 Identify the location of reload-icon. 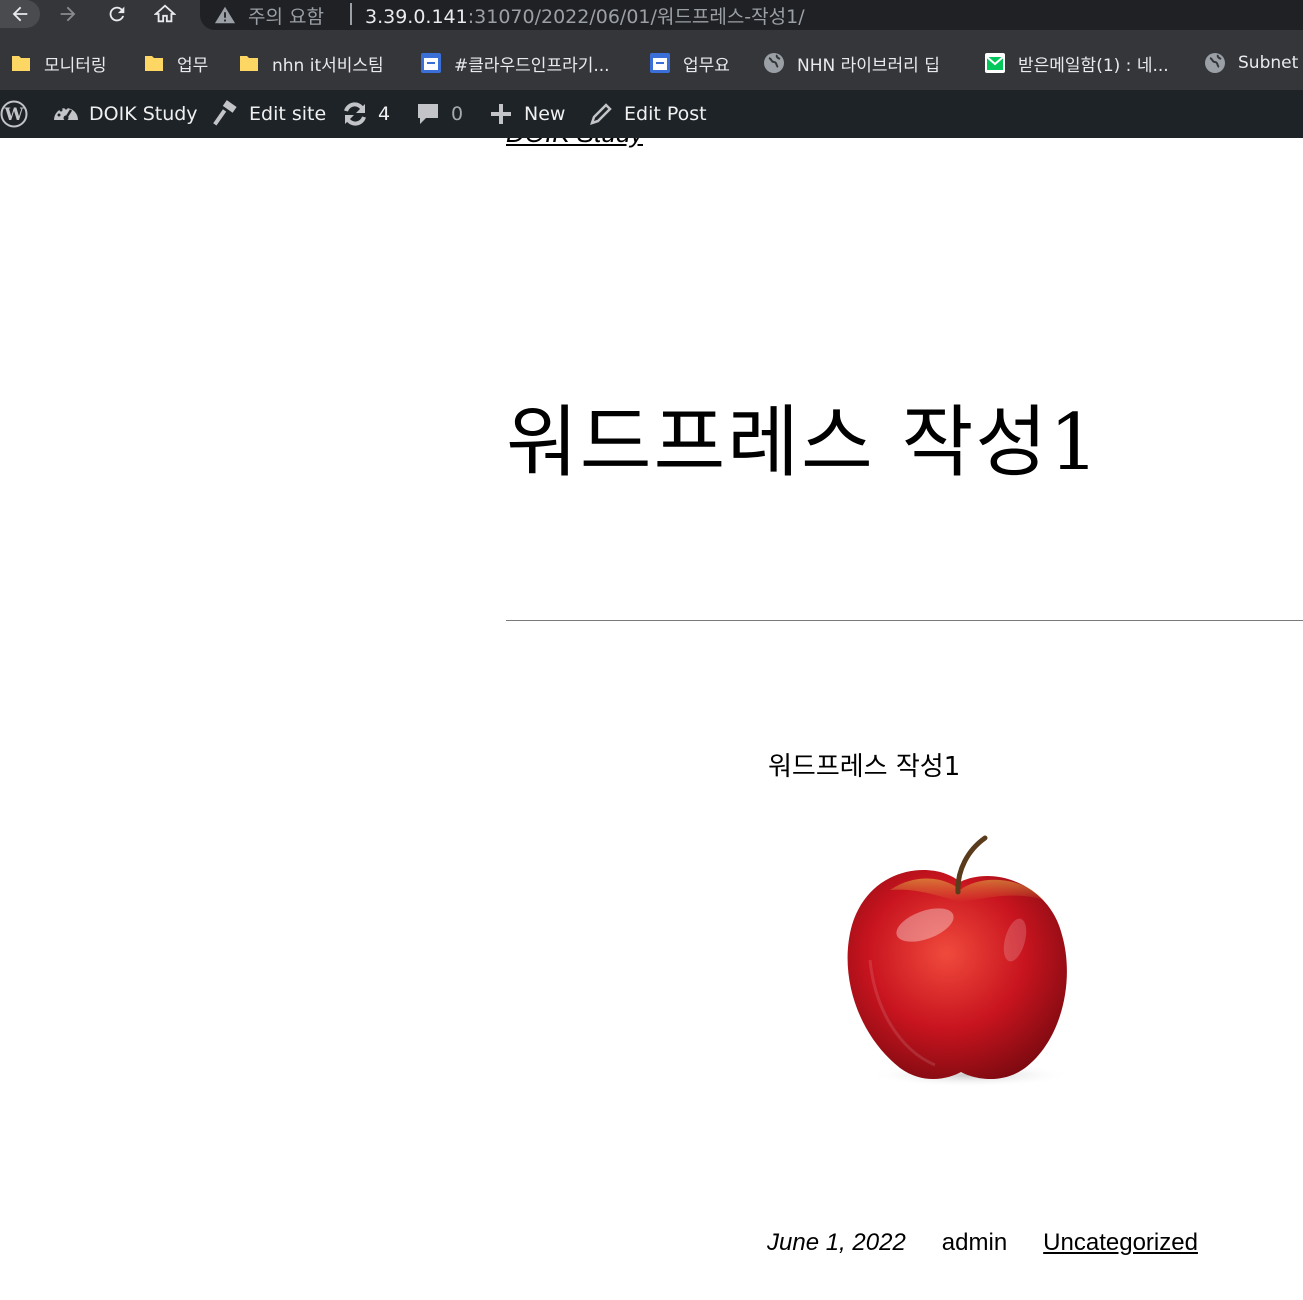
(117, 14).